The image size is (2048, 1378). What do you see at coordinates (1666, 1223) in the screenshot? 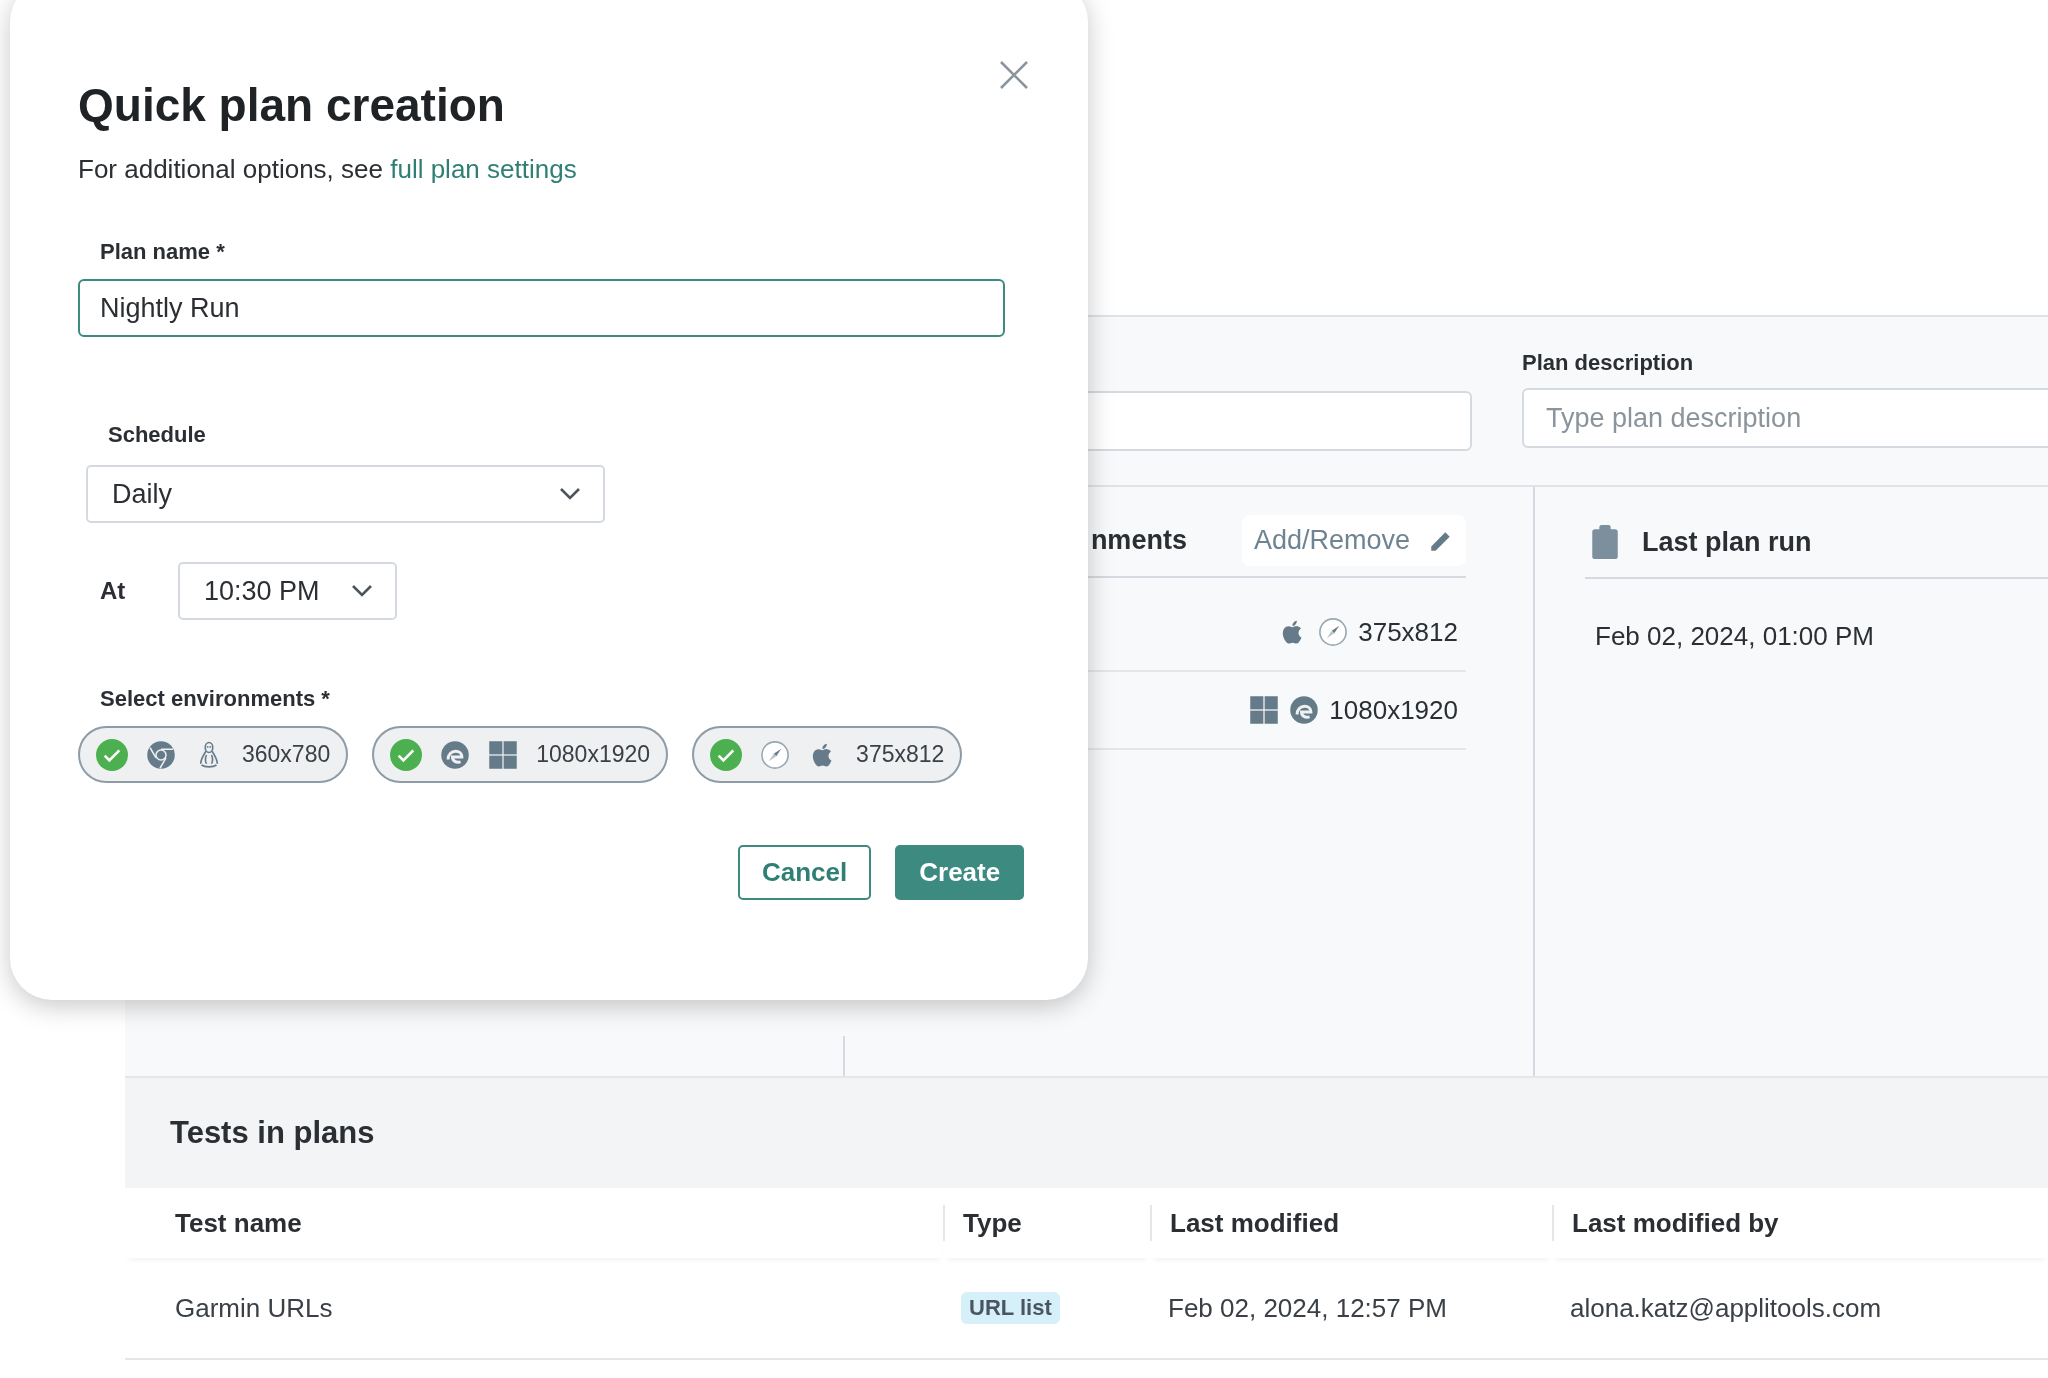
I see `column-header: Last modified by` at bounding box center [1666, 1223].